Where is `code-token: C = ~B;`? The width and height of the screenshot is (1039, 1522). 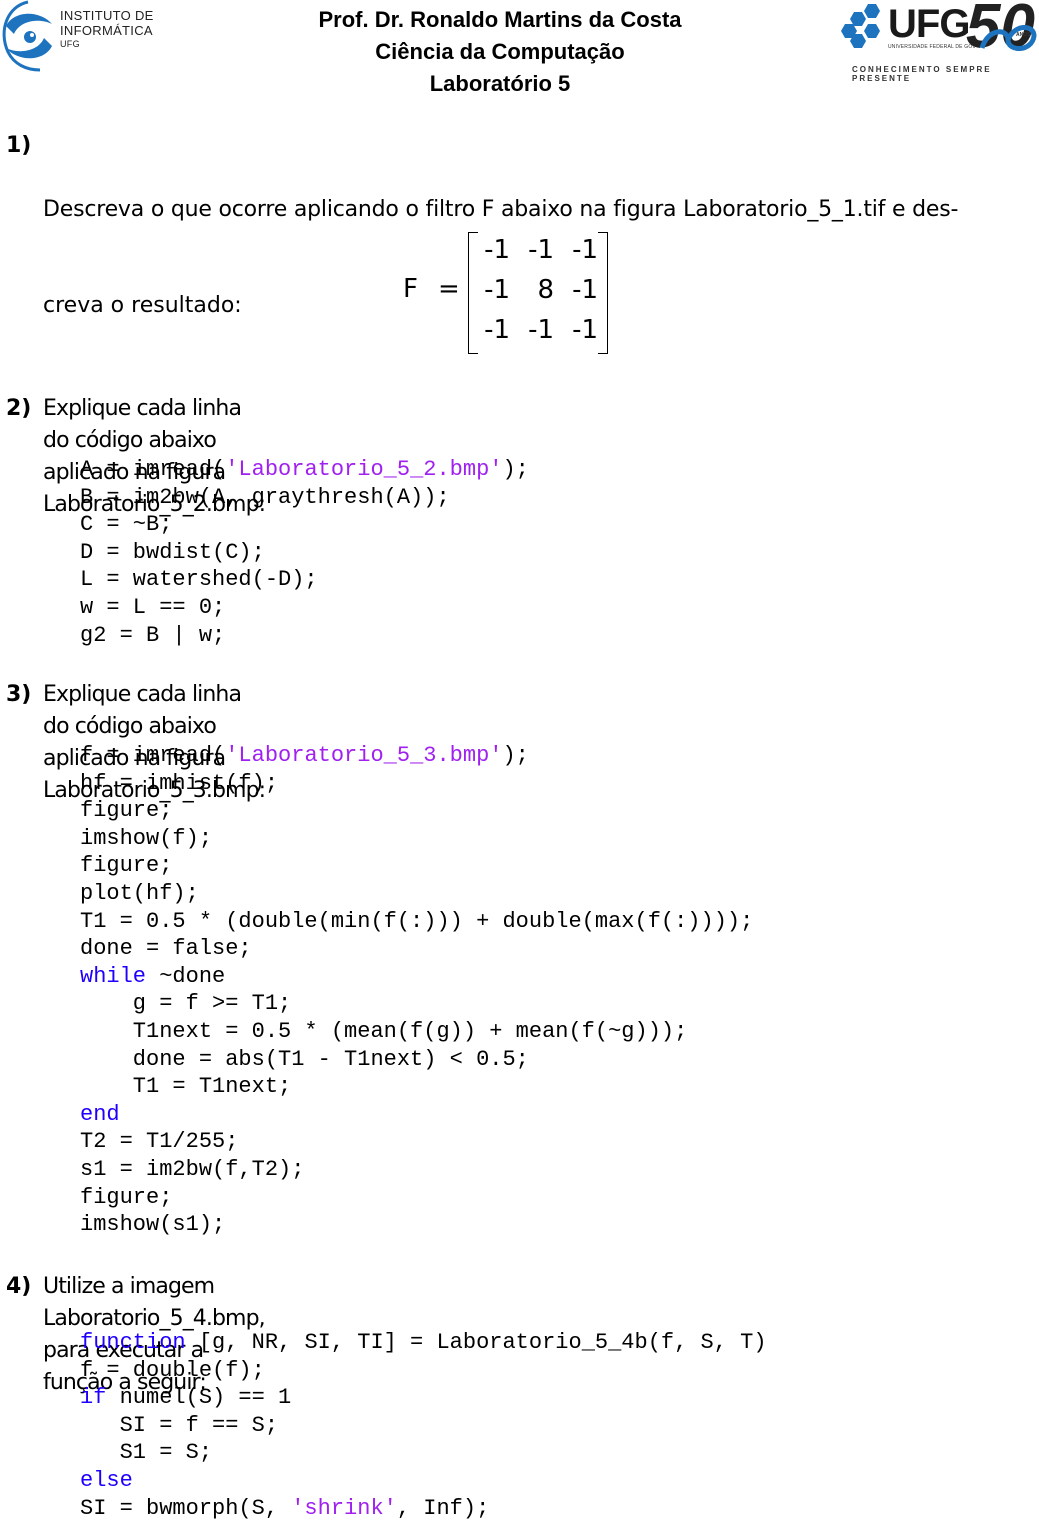 code-token: C = ~B; is located at coordinates (126, 525).